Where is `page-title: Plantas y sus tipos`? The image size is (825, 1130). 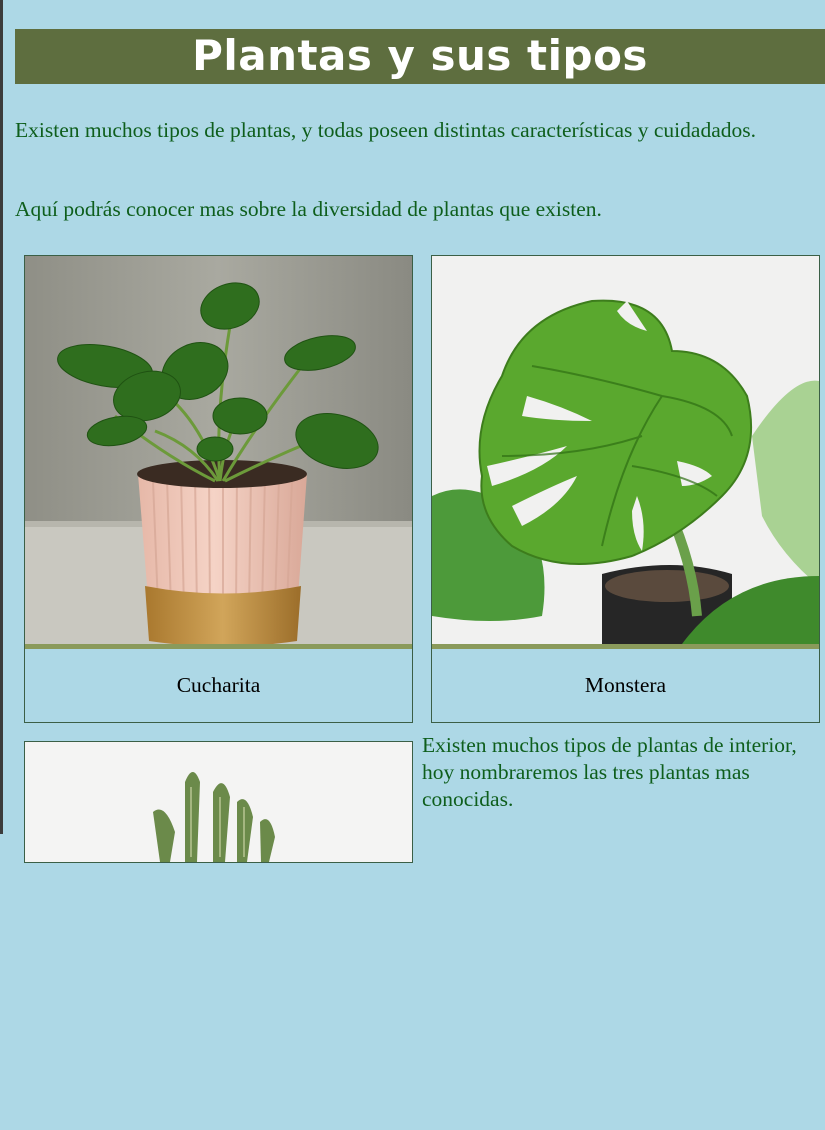 page-title: Plantas y sus tipos is located at coordinates (420, 55).